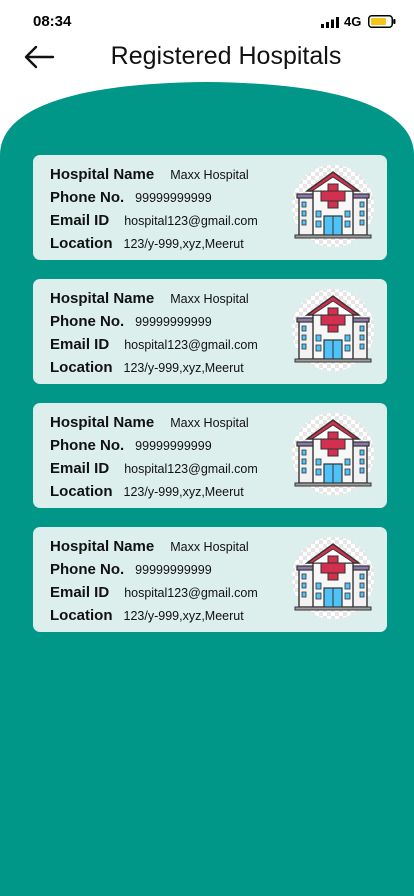 The image size is (414, 896). I want to click on battery-icon, so click(382, 21).